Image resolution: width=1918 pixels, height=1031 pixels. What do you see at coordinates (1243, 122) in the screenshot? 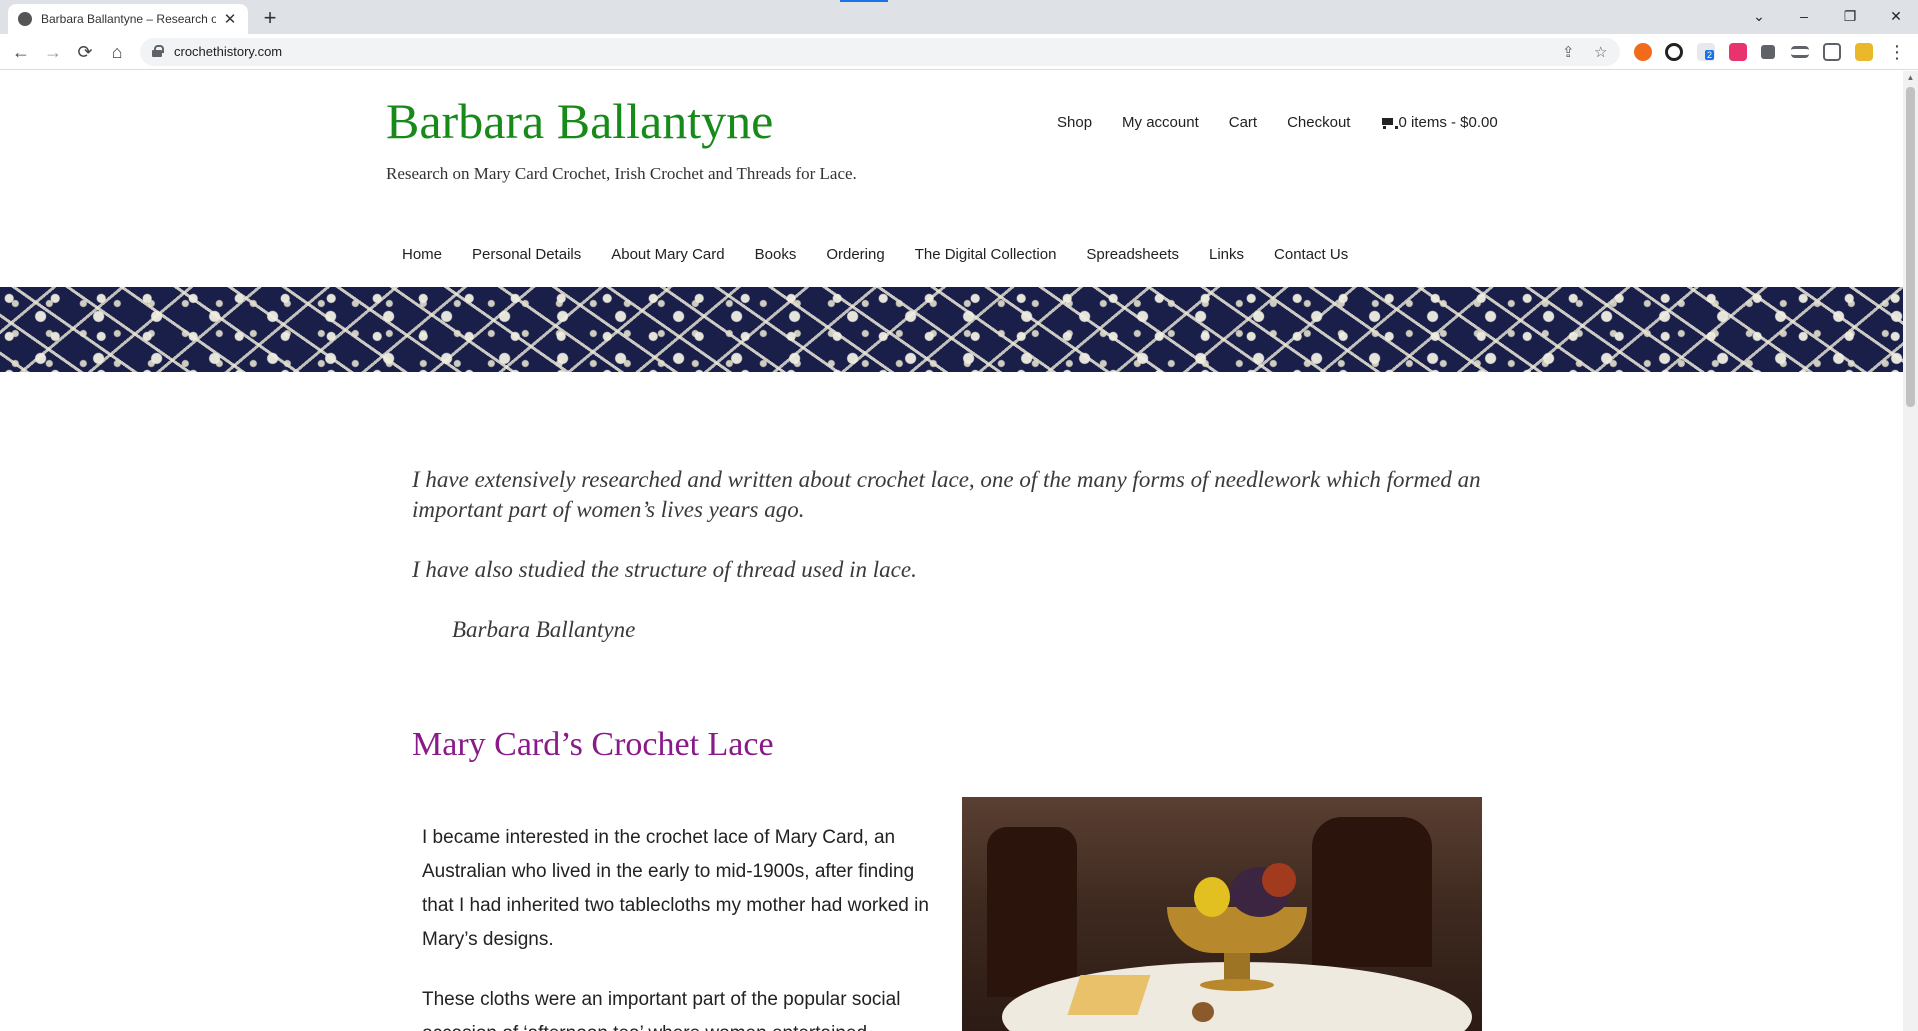
I see `nav-cart: Cart` at bounding box center [1243, 122].